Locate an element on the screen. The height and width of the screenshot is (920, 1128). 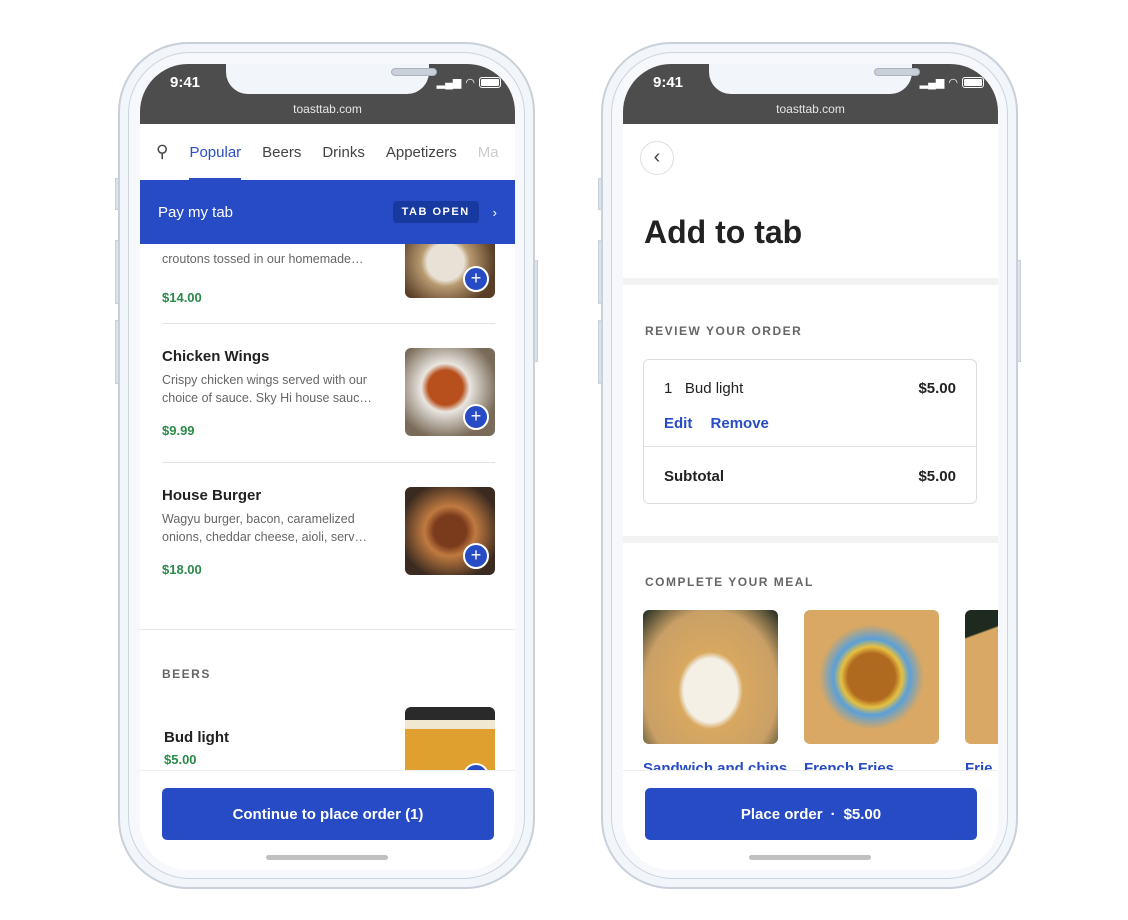
tab-beers: Beers is located at coordinates (281, 152).